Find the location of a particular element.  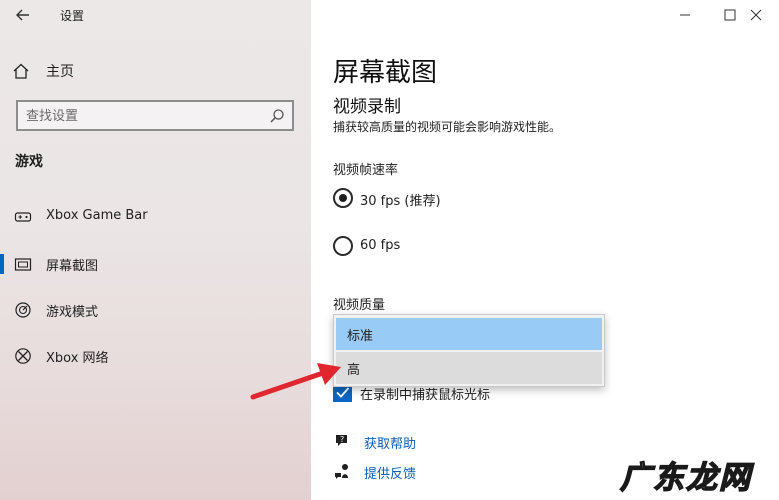

sidebar-item-label: 主页 is located at coordinates (60, 72).